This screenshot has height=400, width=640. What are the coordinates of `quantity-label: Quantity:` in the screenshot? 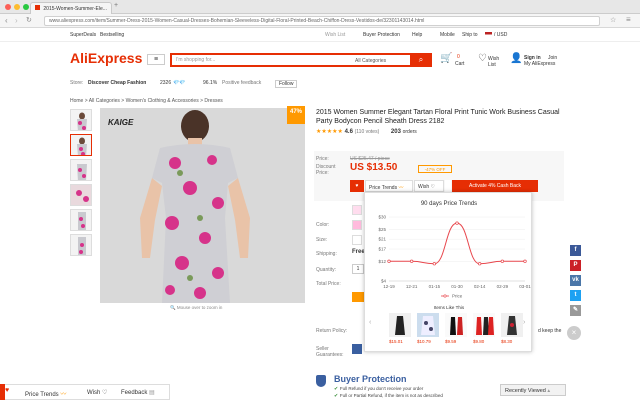 It's located at (326, 270).